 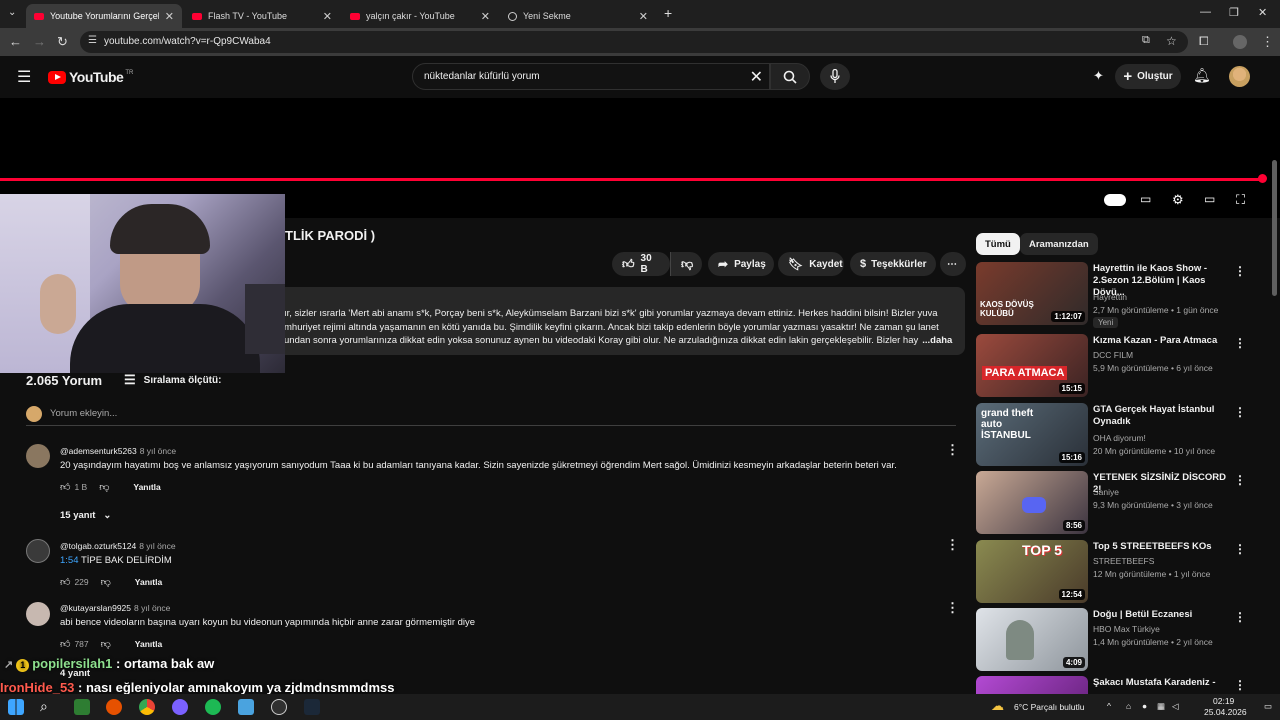 What do you see at coordinates (1202, 75) in the screenshot?
I see `notifications-bell-icon: 🔔︎` at bounding box center [1202, 75].